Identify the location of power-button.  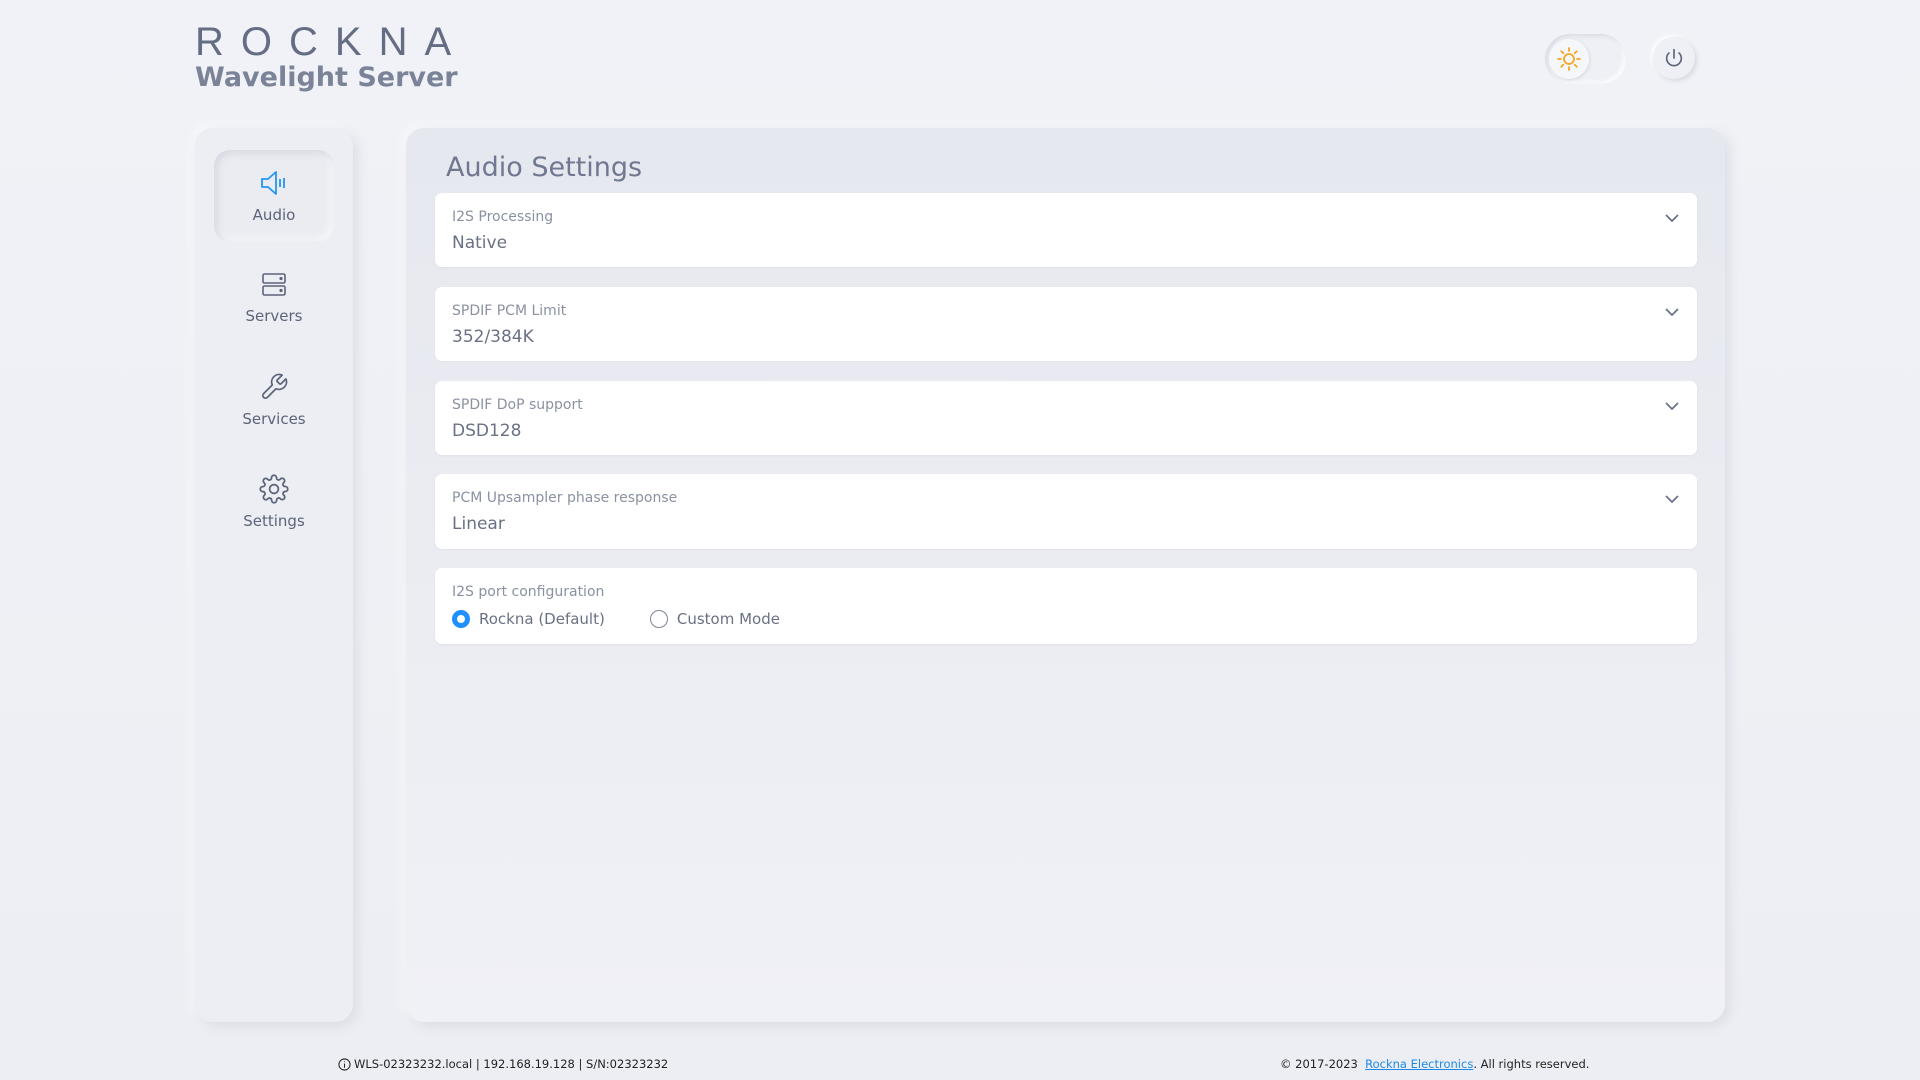
(1674, 58).